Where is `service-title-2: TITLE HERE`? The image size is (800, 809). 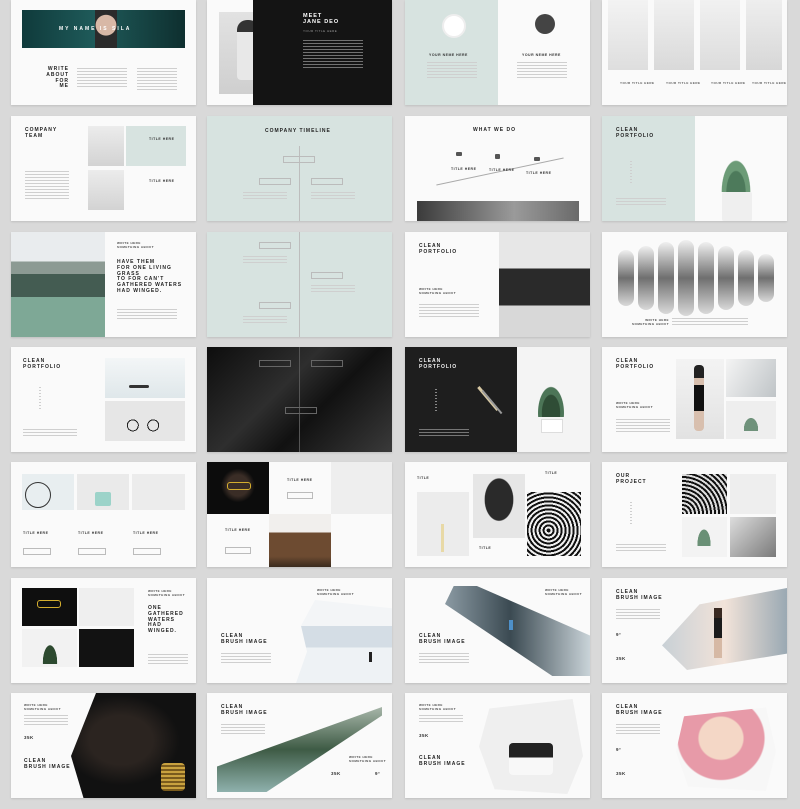
service-title-2: TITLE HERE is located at coordinates (502, 170).